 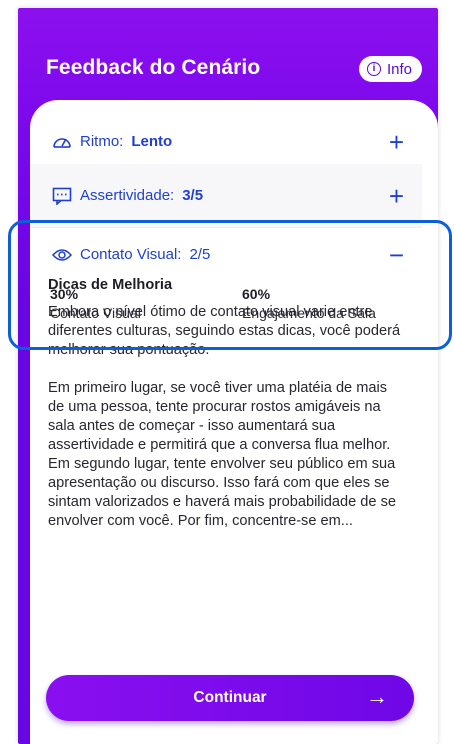 What do you see at coordinates (399, 69) in the screenshot?
I see `info-button-label: Info` at bounding box center [399, 69].